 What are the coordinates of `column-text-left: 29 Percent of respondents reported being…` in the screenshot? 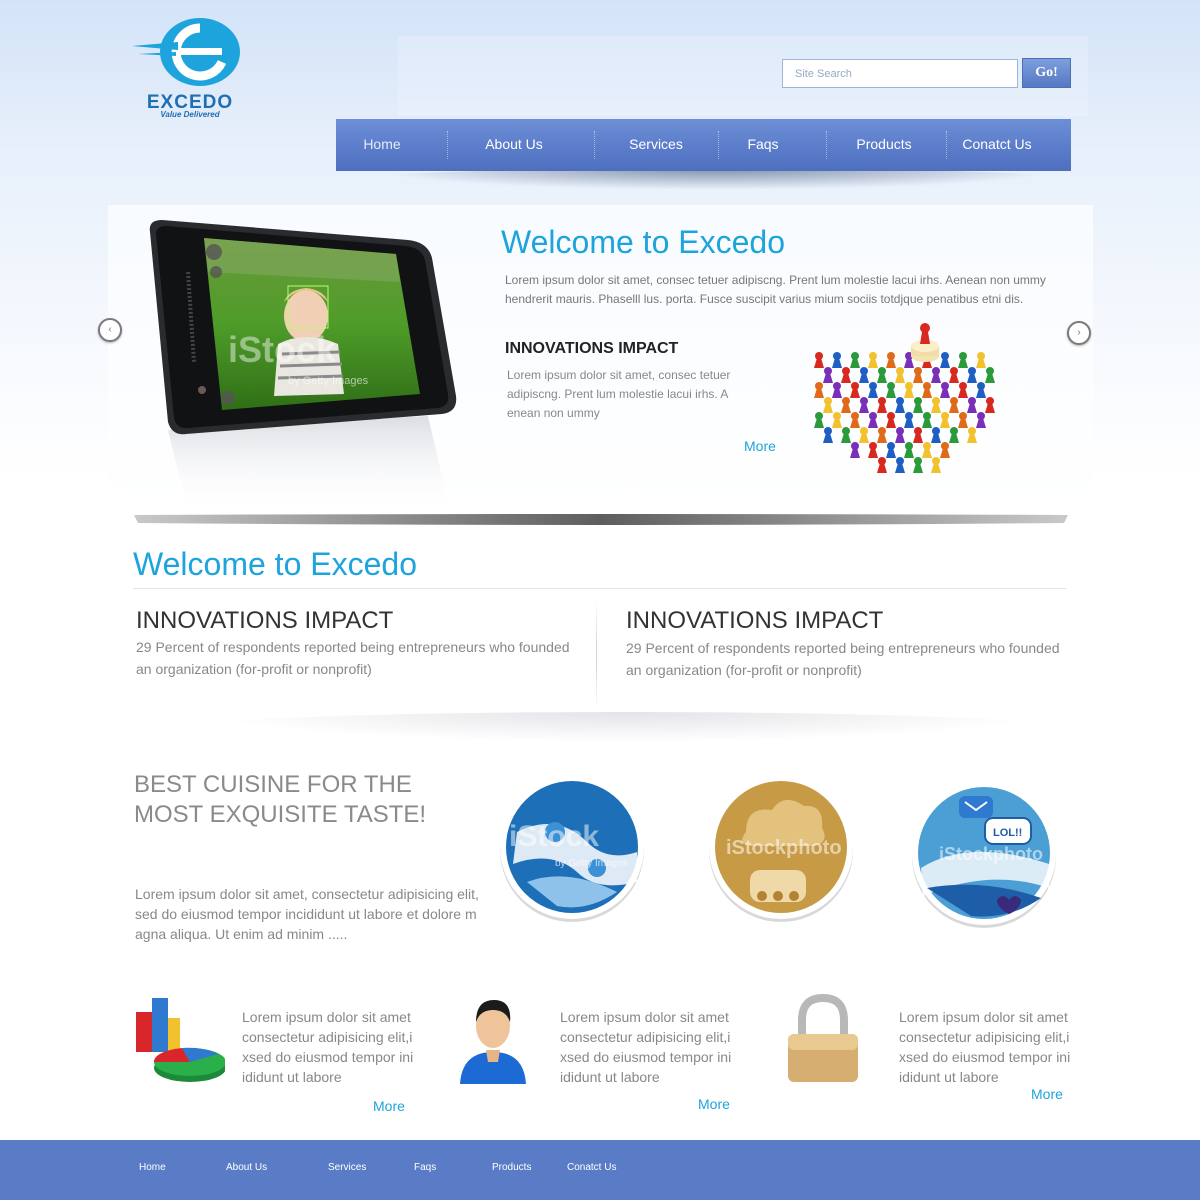 It's located at (353, 658).